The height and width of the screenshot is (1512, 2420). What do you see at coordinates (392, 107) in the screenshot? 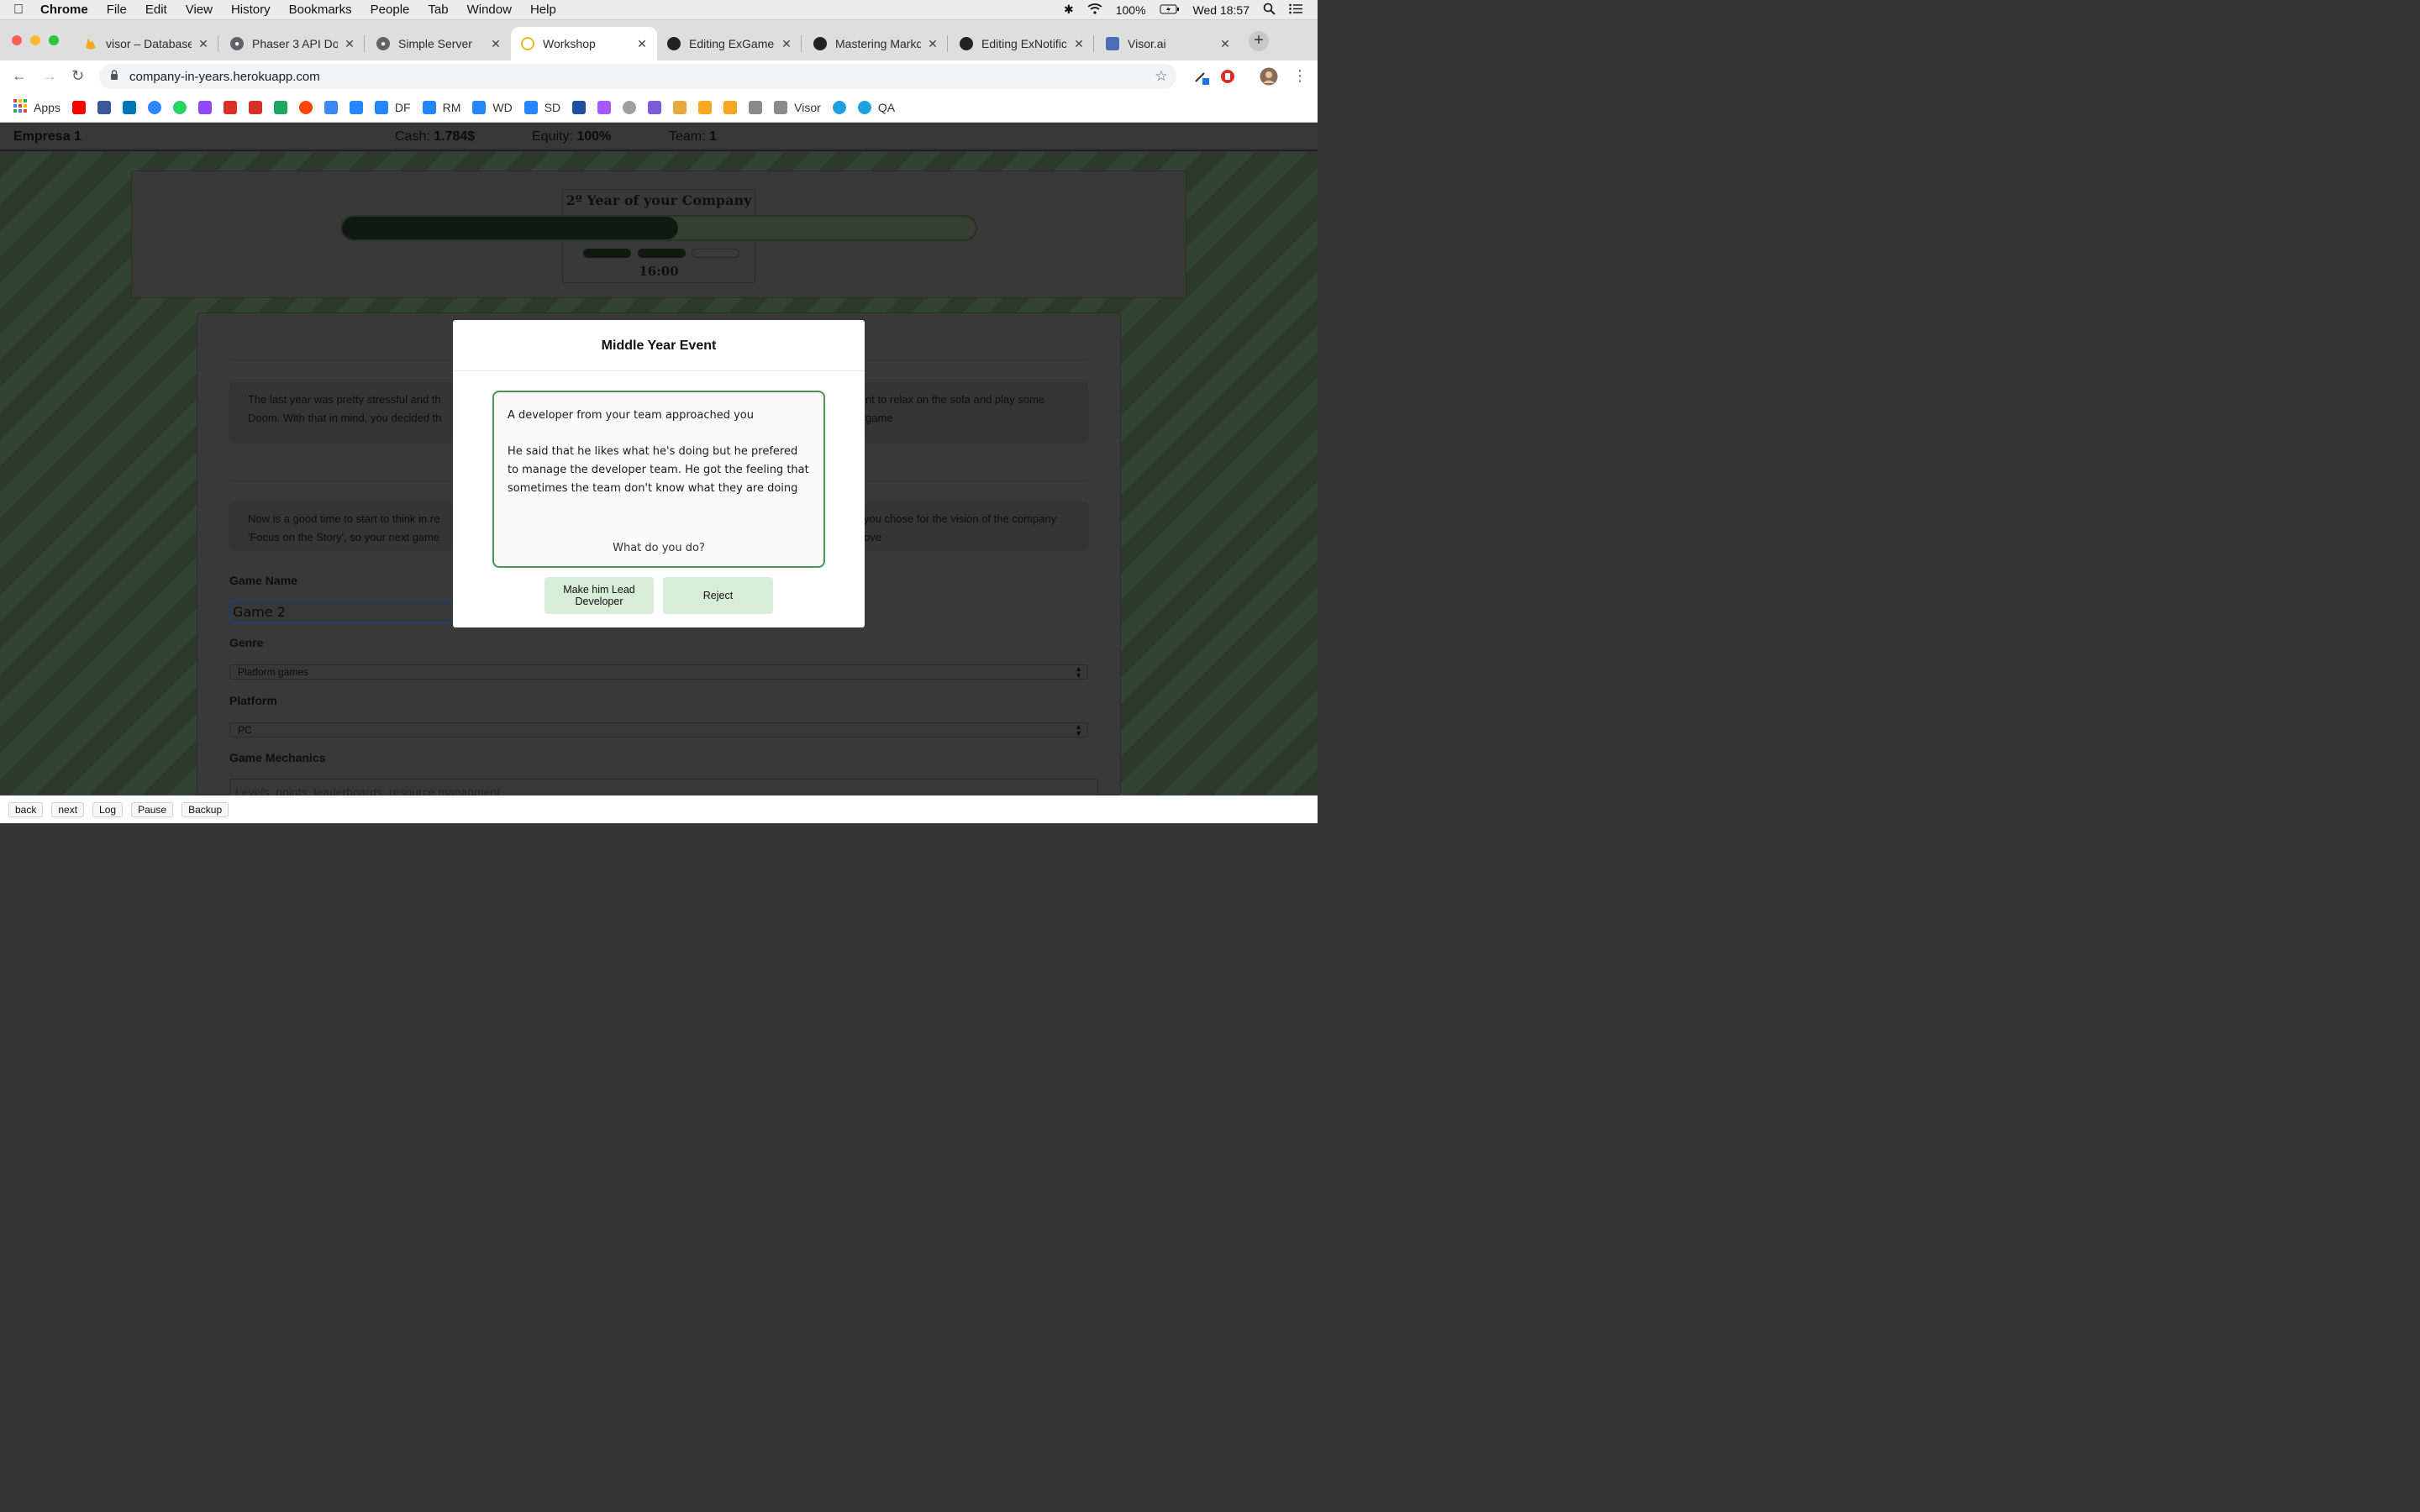
I see `bookmark-jira-df: DF` at bounding box center [392, 107].